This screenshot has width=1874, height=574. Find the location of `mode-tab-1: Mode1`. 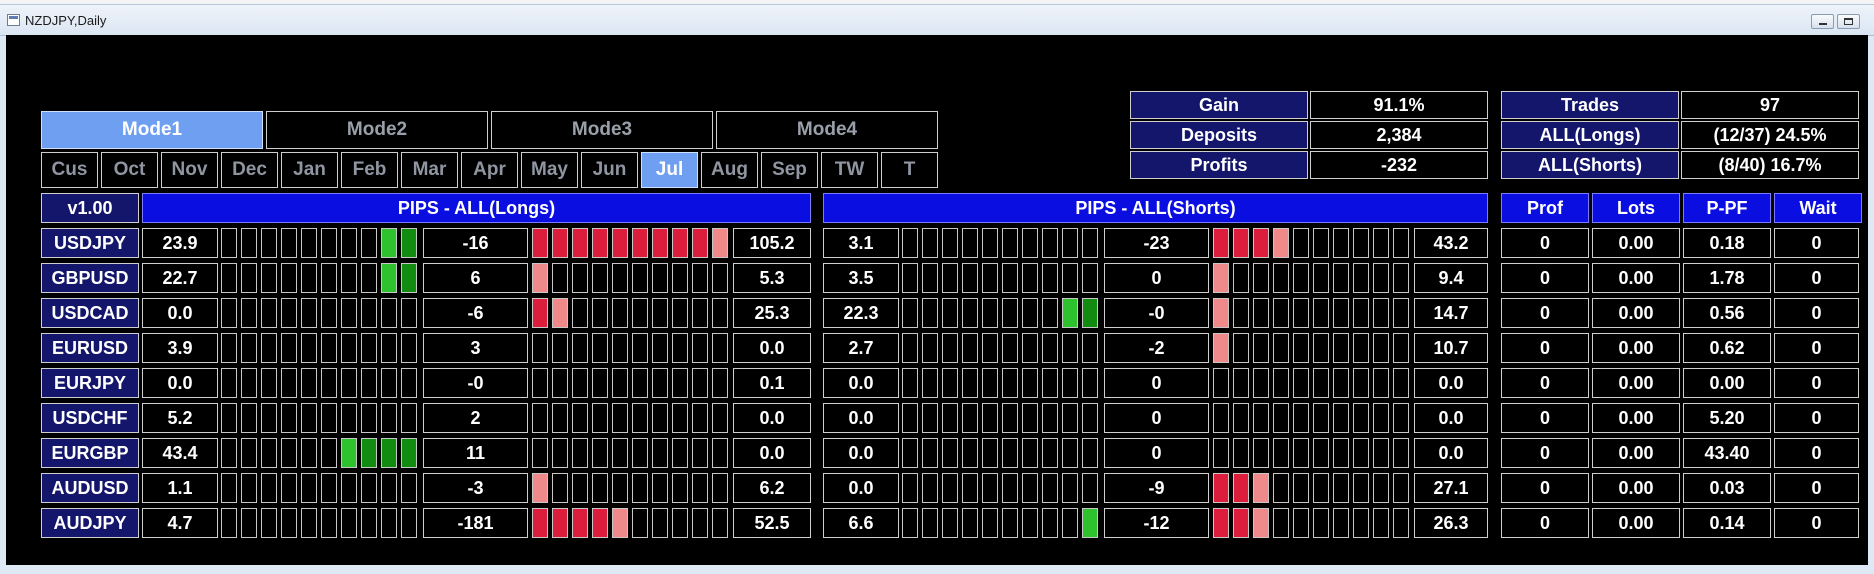

mode-tab-1: Mode1 is located at coordinates (152, 130).